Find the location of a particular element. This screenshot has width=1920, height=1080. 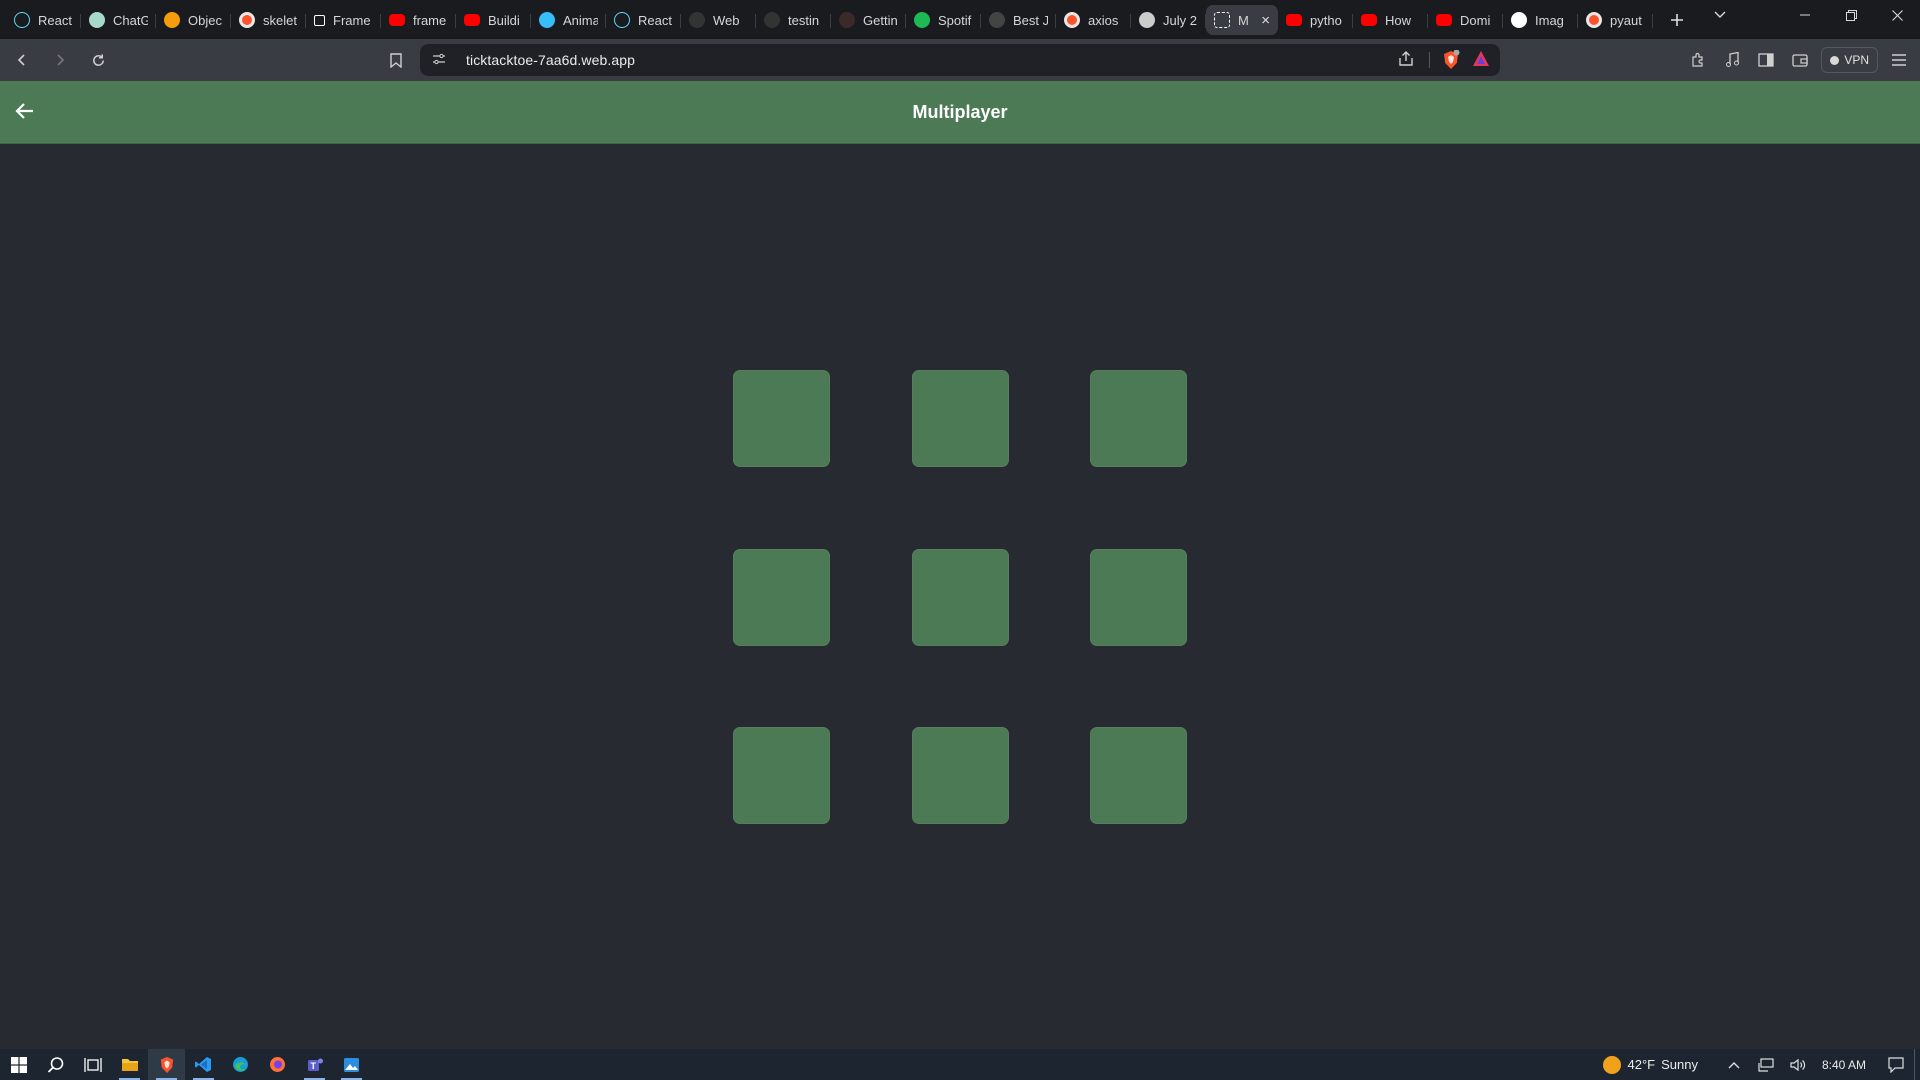

browser-tab: Web is located at coordinates (718, 20).